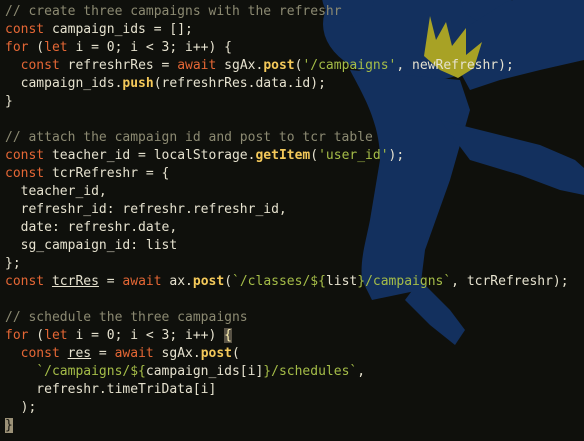 The width and height of the screenshot is (584, 441). I want to click on code-text: date: refreshr.date,, so click(91, 227).